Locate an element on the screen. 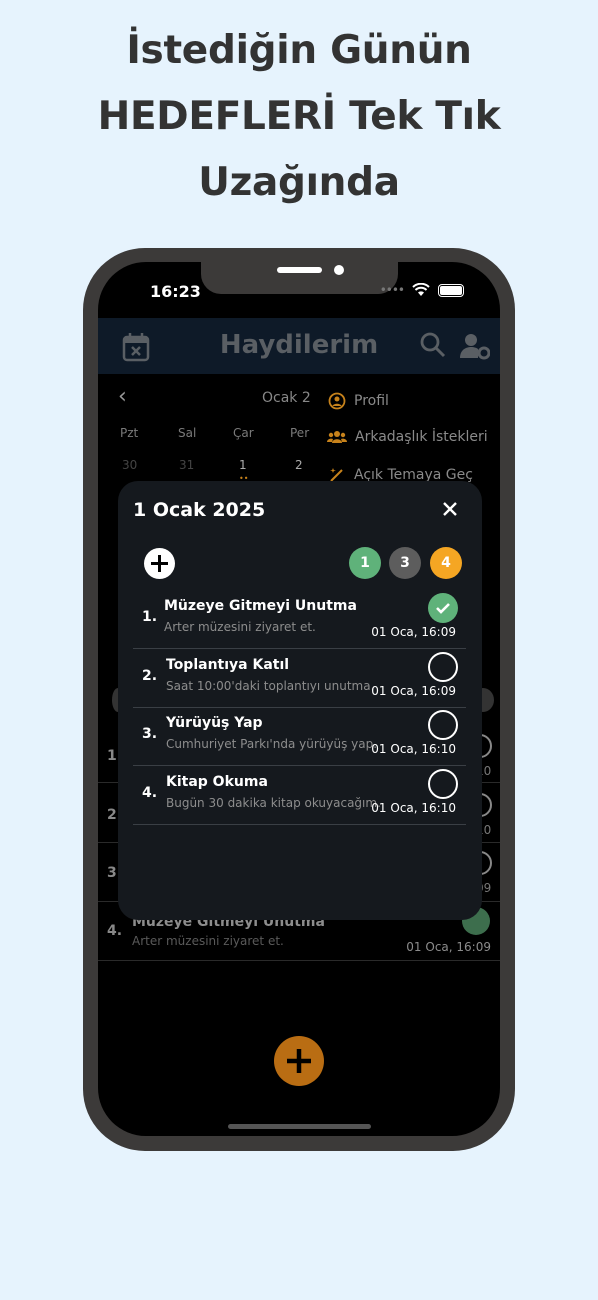 The width and height of the screenshot is (598, 1300). headline-line-1: İstediğin Günün is located at coordinates (299, 50).